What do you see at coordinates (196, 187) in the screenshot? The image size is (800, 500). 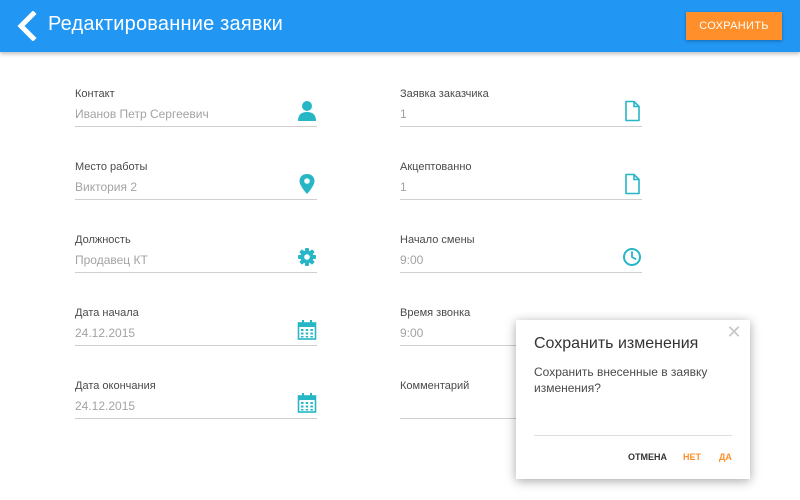 I see `workplace-field: Место работы Виктория 2` at bounding box center [196, 187].